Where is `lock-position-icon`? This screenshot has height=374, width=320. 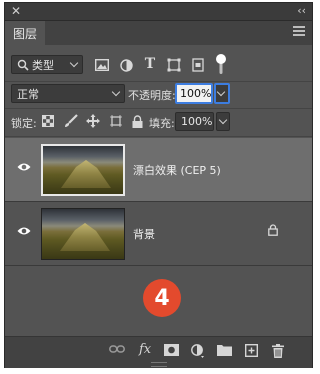 lock-position-icon is located at coordinates (93, 121).